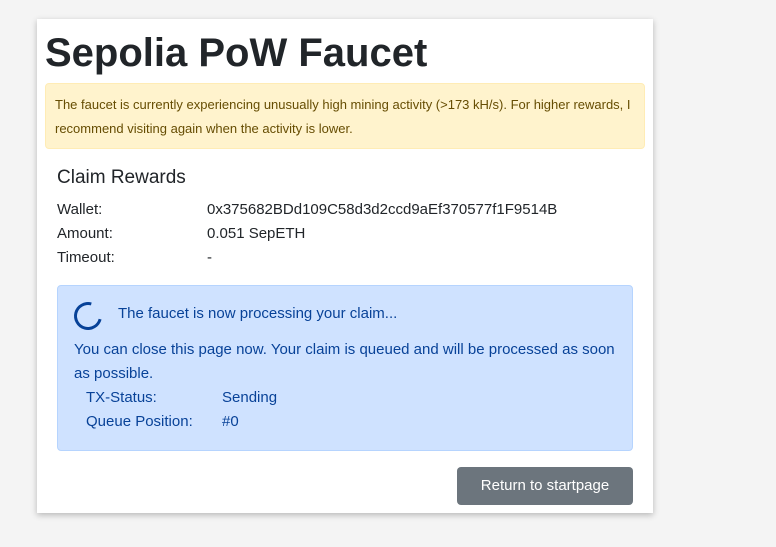 This screenshot has width=776, height=547. I want to click on tx-status-label: TX-Status:, so click(121, 397).